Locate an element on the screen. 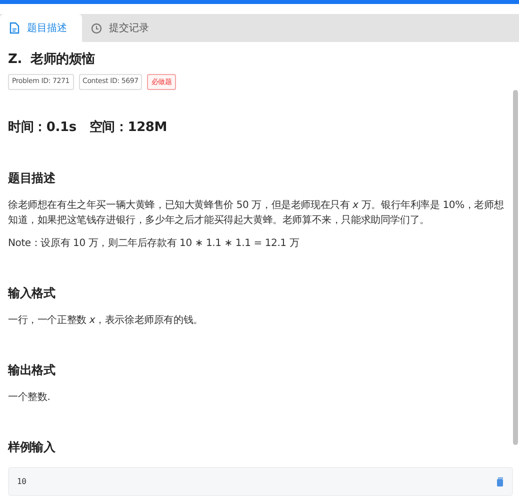 The height and width of the screenshot is (499, 519). section-heading: 输入格式 is located at coordinates (32, 293).